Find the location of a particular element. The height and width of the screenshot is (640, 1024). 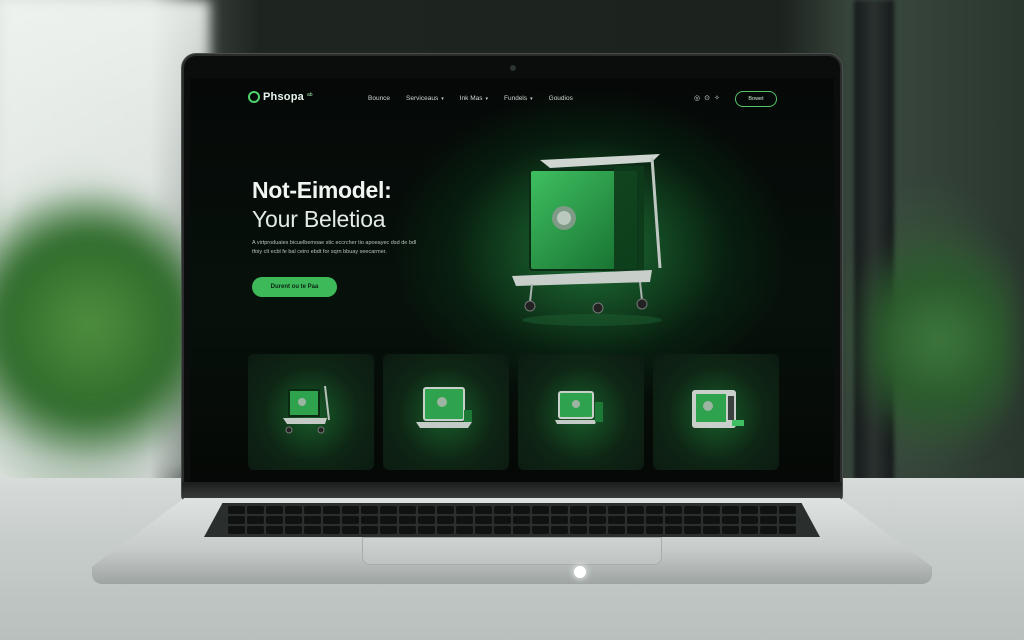

nav-item-ink-mas: Ink Mas ▾ is located at coordinates (474, 98).